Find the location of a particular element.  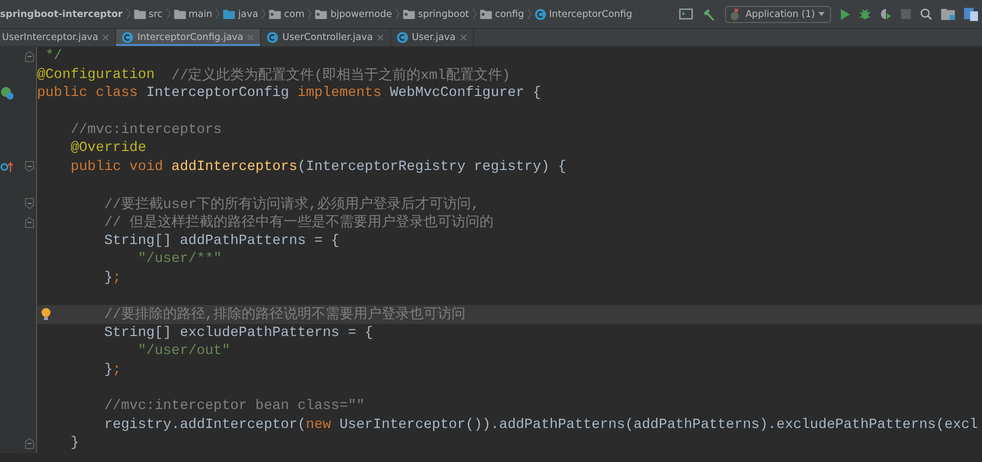

breadcrumb-item: springboot is located at coordinates (443, 14).